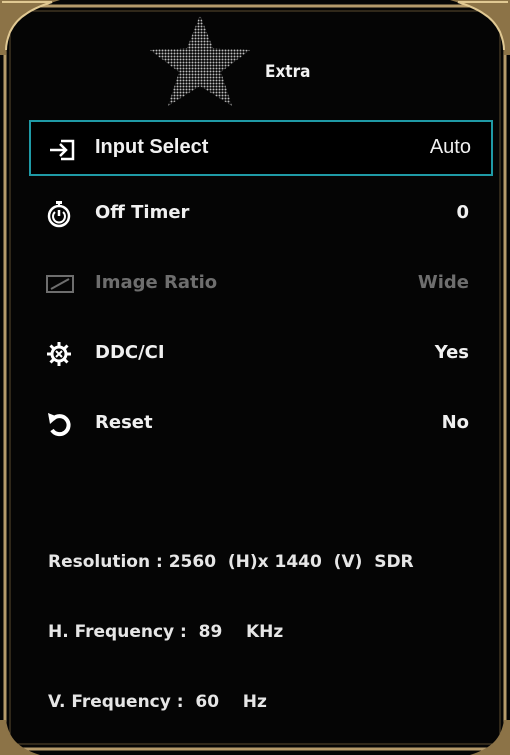  Describe the element at coordinates (288, 72) in the screenshot. I see `menu-title: Extra` at that location.